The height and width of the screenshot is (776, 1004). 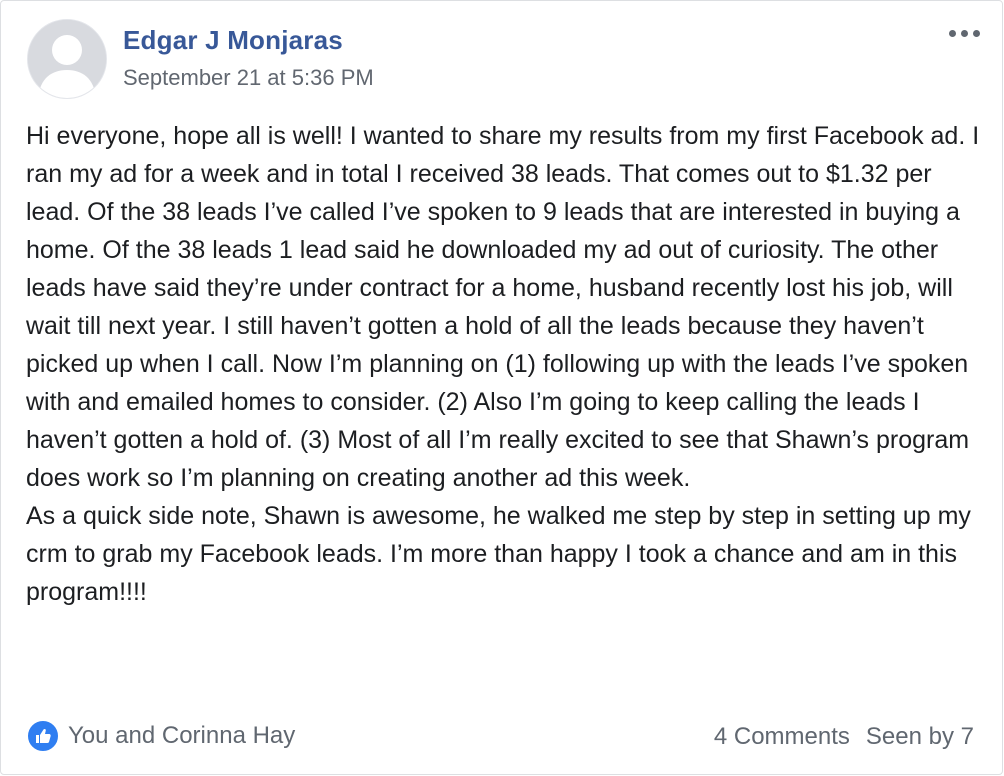 I want to click on more-options-icon, so click(x=952, y=33).